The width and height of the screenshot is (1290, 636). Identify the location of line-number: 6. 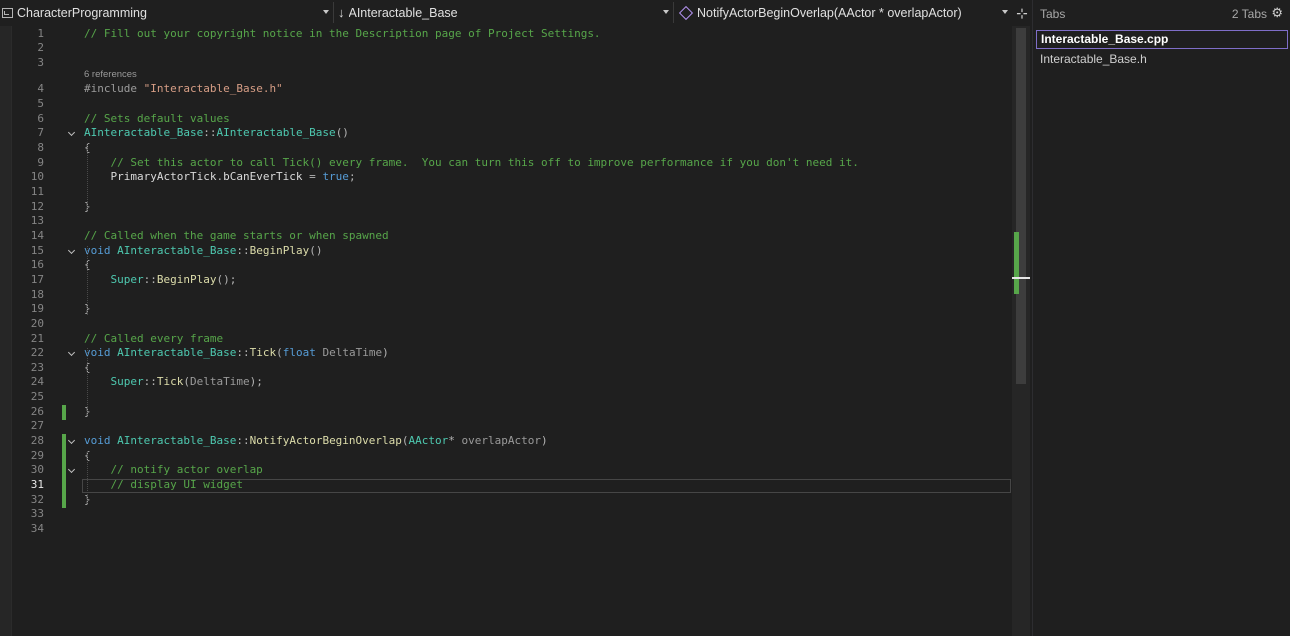
(40, 118).